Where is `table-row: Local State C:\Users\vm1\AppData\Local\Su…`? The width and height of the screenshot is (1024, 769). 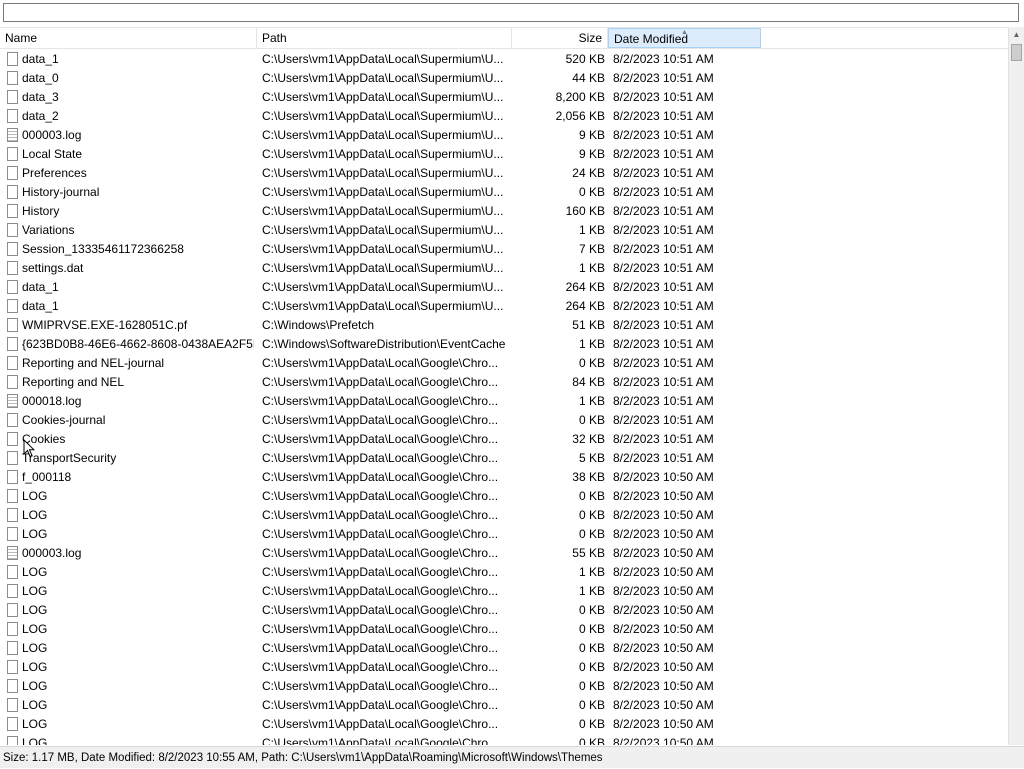 table-row: Local State C:\Users\vm1\AppData\Local\Su… is located at coordinates (504, 154).